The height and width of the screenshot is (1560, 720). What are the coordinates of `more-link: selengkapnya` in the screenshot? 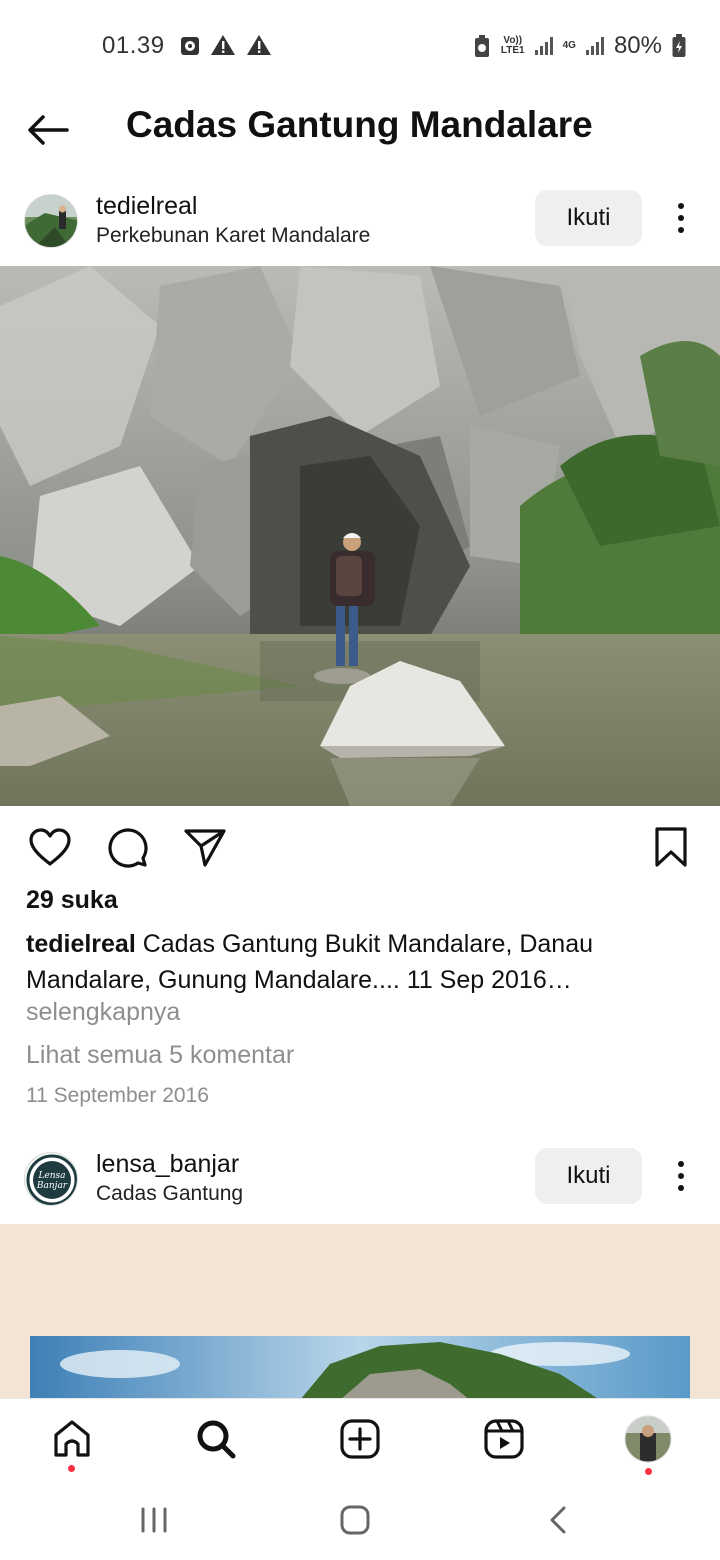 It's located at (103, 1012).